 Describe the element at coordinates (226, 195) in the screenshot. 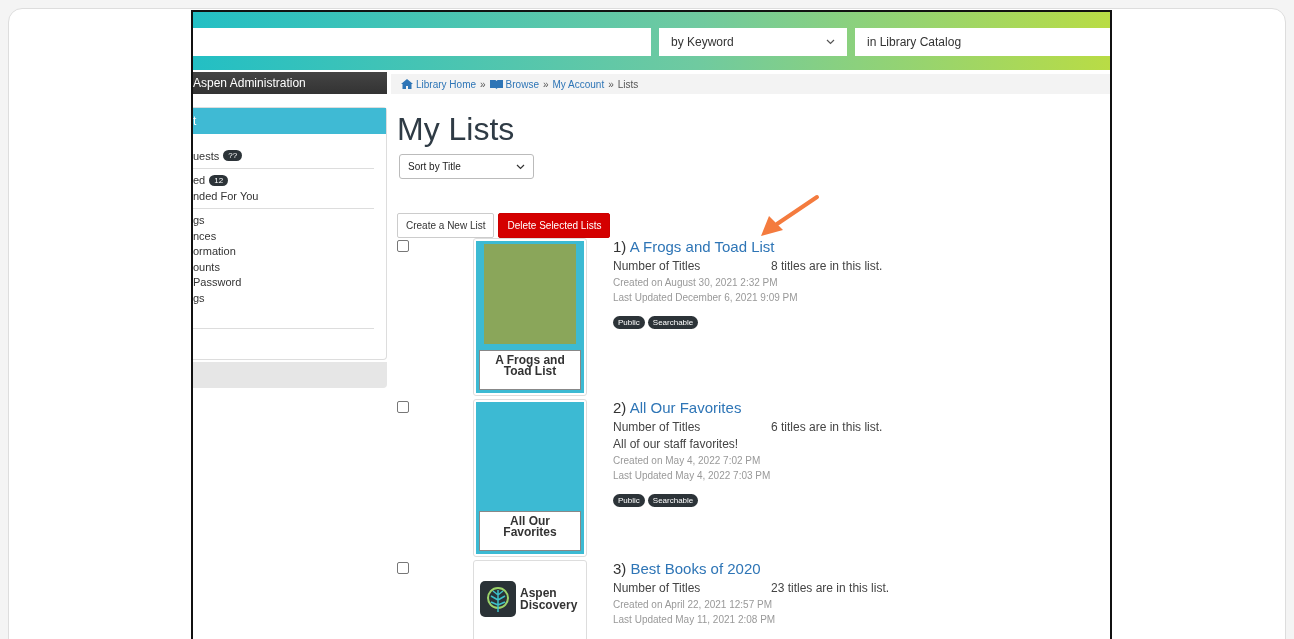

I see `sidebar-link: nded For You` at that location.